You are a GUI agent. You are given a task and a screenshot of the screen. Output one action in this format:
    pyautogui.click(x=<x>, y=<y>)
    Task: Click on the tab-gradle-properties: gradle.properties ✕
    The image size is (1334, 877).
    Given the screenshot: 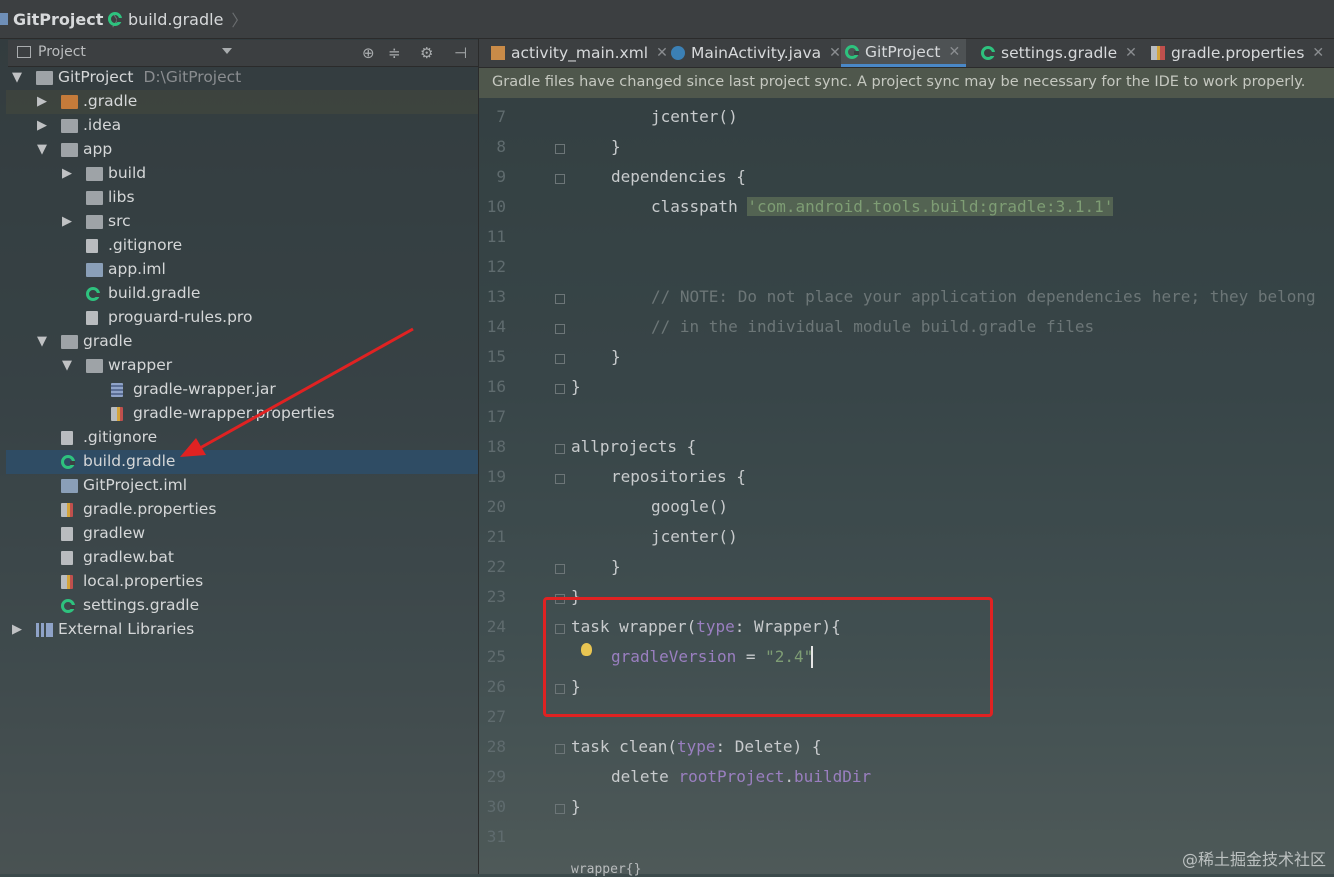 What is the action you would take?
    pyautogui.click(x=1238, y=53)
    